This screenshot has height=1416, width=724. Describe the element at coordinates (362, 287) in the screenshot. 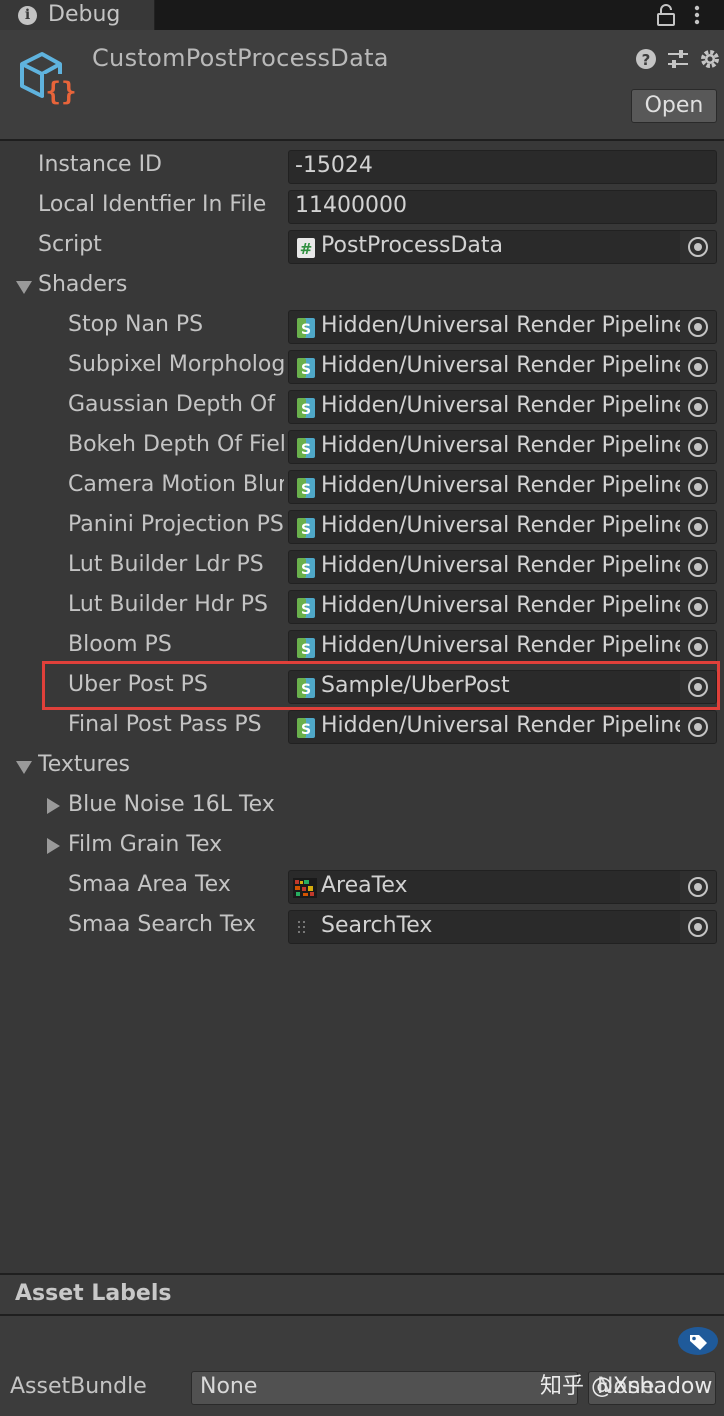

I see `shaders-foldout: Shaders` at that location.